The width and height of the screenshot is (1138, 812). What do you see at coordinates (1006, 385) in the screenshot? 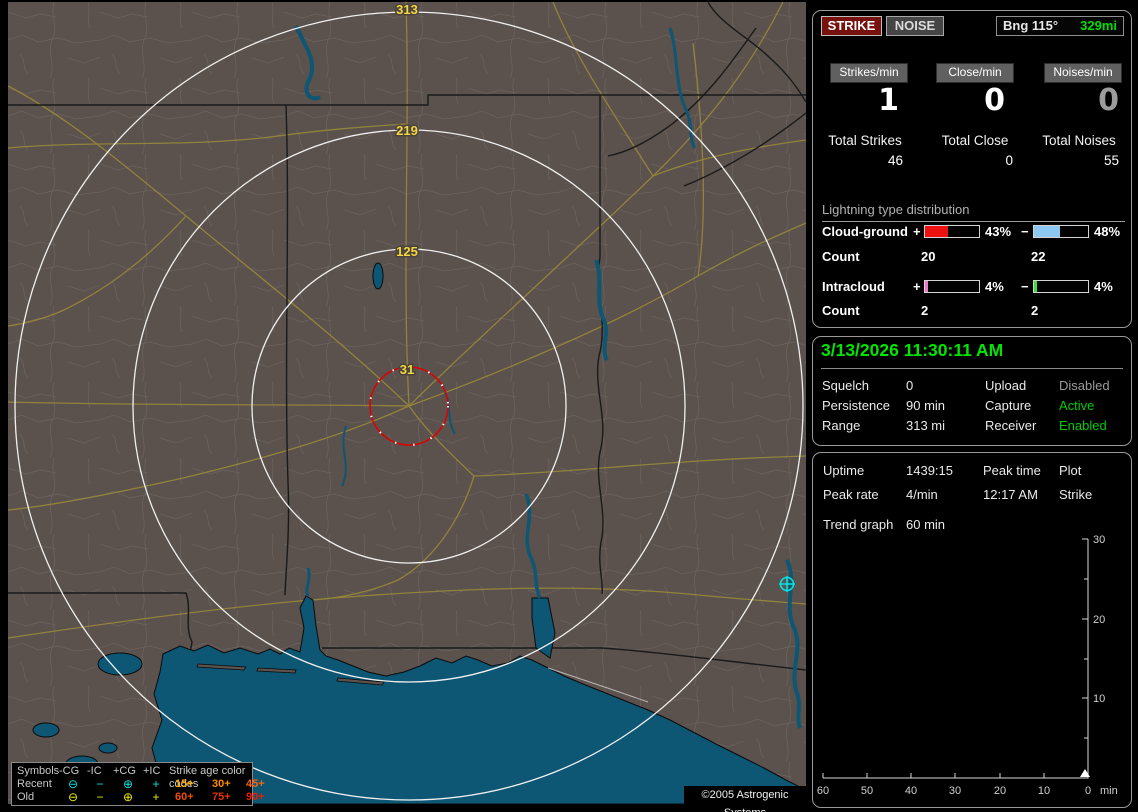
I see `upload-label: Upload` at bounding box center [1006, 385].